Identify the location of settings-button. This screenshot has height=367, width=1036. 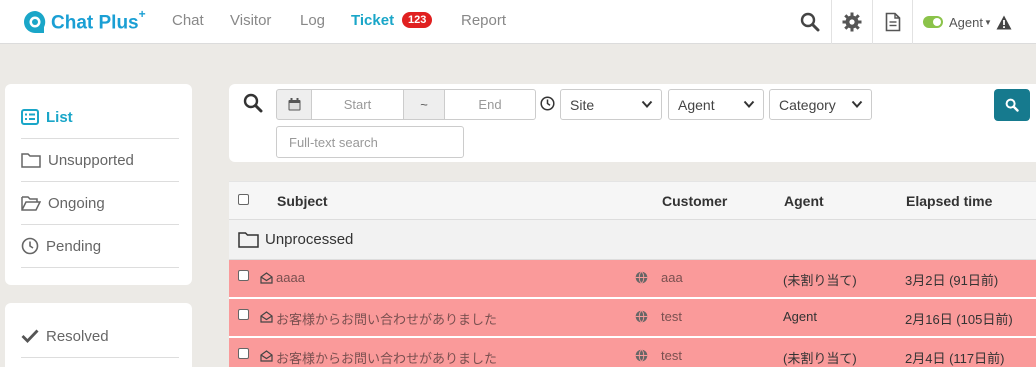
(851, 22).